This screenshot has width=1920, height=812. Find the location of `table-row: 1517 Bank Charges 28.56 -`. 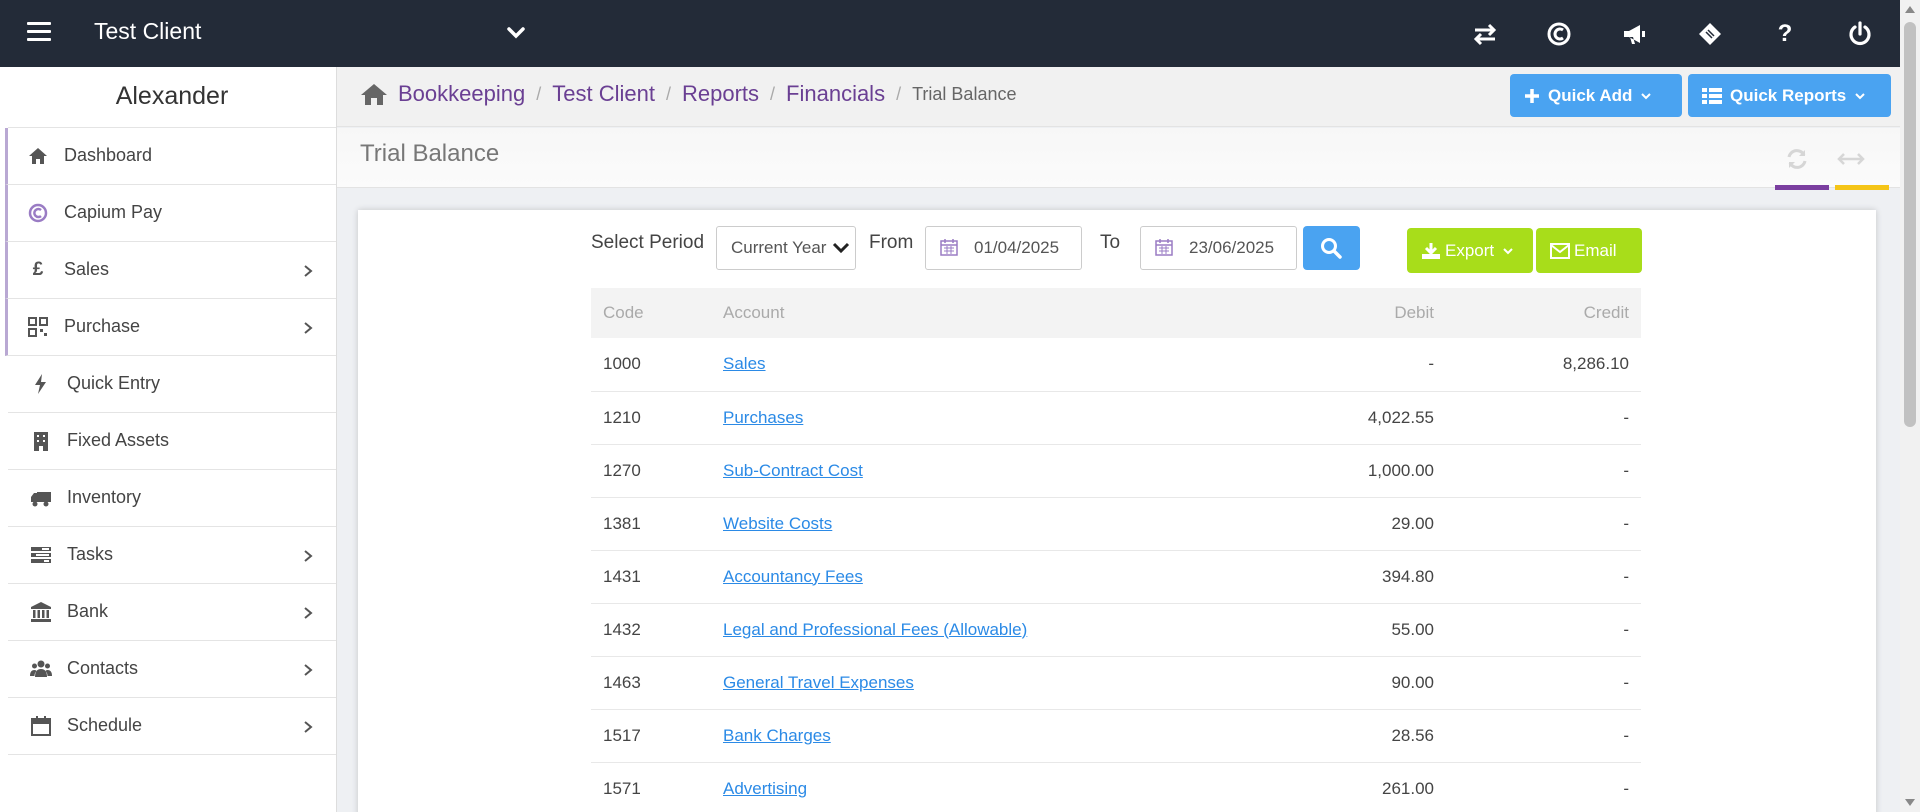

table-row: 1517 Bank Charges 28.56 - is located at coordinates (1116, 736).